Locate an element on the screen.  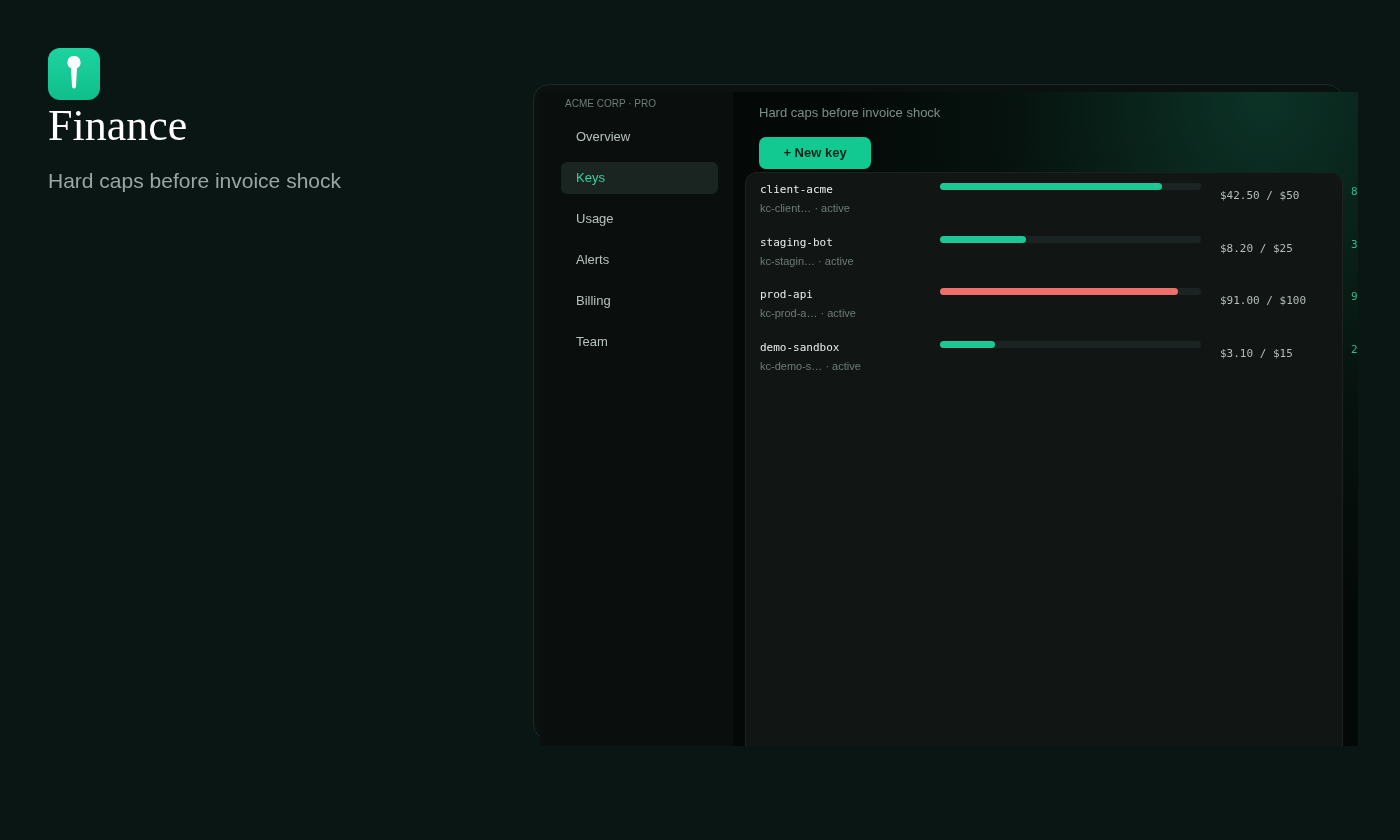
key-name: client-acme is located at coordinates (796, 190).